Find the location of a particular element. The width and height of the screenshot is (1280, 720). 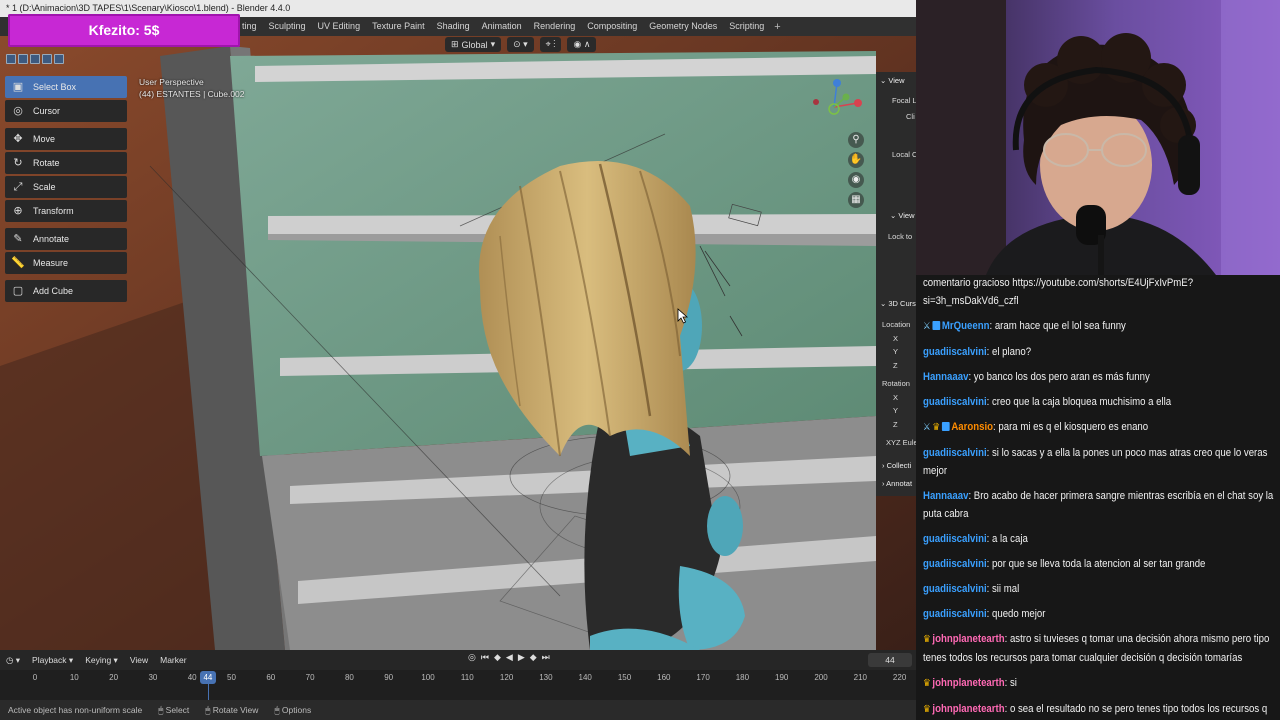

pivot-dropdown: ⊙ ▾ is located at coordinates (520, 44).